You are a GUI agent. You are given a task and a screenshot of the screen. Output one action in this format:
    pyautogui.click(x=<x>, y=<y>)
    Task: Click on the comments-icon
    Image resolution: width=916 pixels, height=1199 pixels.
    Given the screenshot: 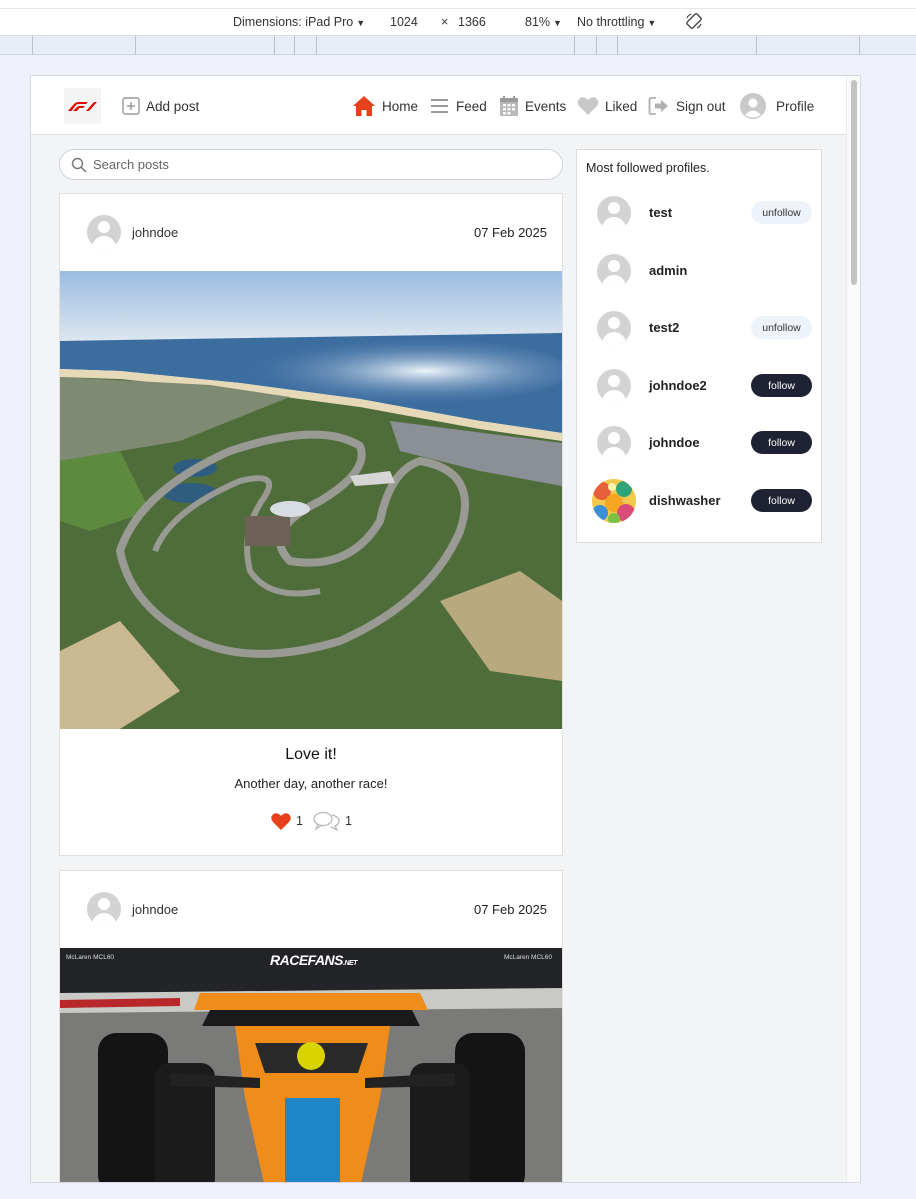 What is the action you would take?
    pyautogui.click(x=327, y=821)
    